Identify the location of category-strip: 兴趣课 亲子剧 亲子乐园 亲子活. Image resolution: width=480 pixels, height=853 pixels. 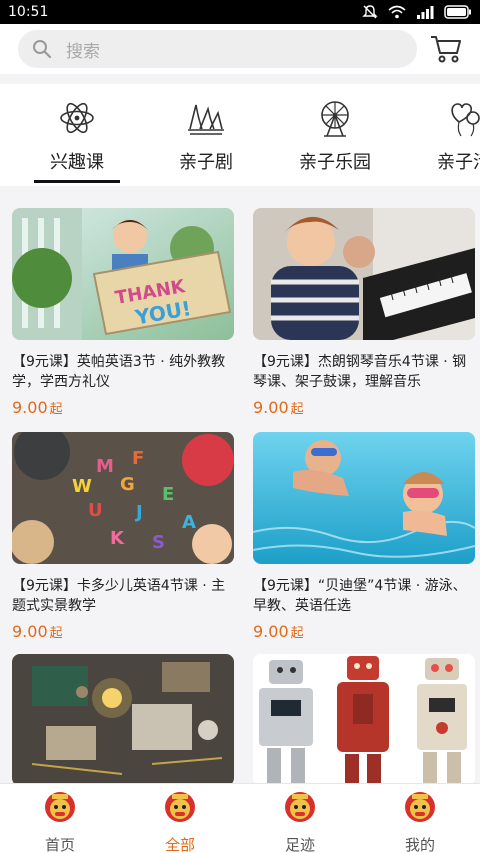
(240, 135).